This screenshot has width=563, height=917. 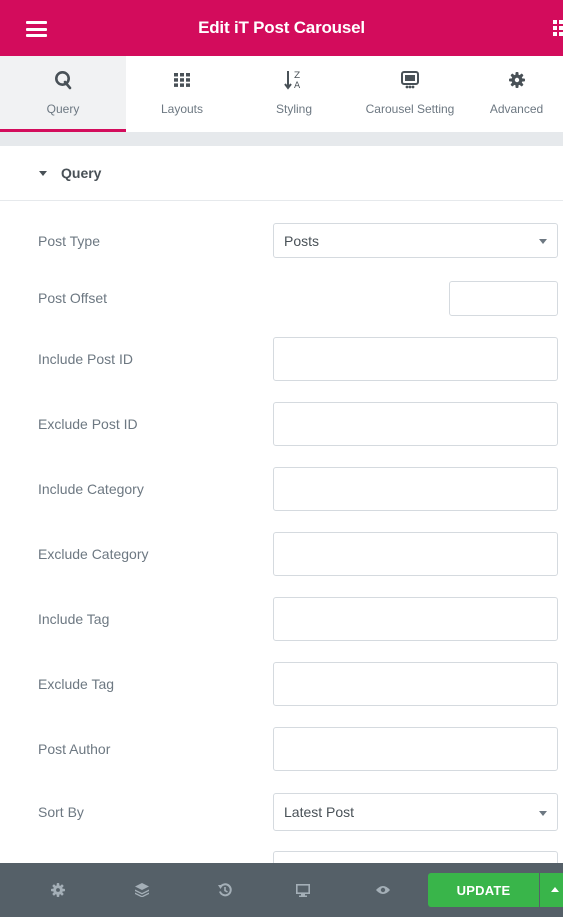 What do you see at coordinates (182, 80) in the screenshot?
I see `layouts-grid-icon` at bounding box center [182, 80].